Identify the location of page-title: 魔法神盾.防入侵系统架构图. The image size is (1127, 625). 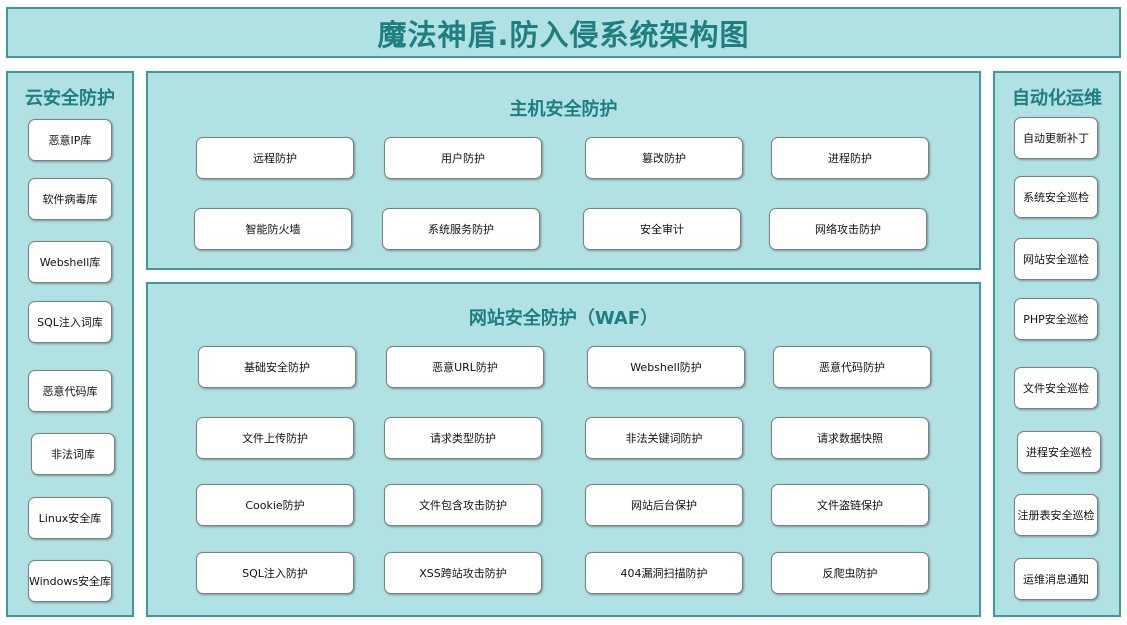
(563, 34).